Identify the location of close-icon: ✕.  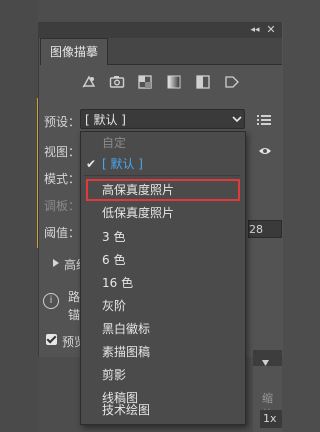
(271, 30).